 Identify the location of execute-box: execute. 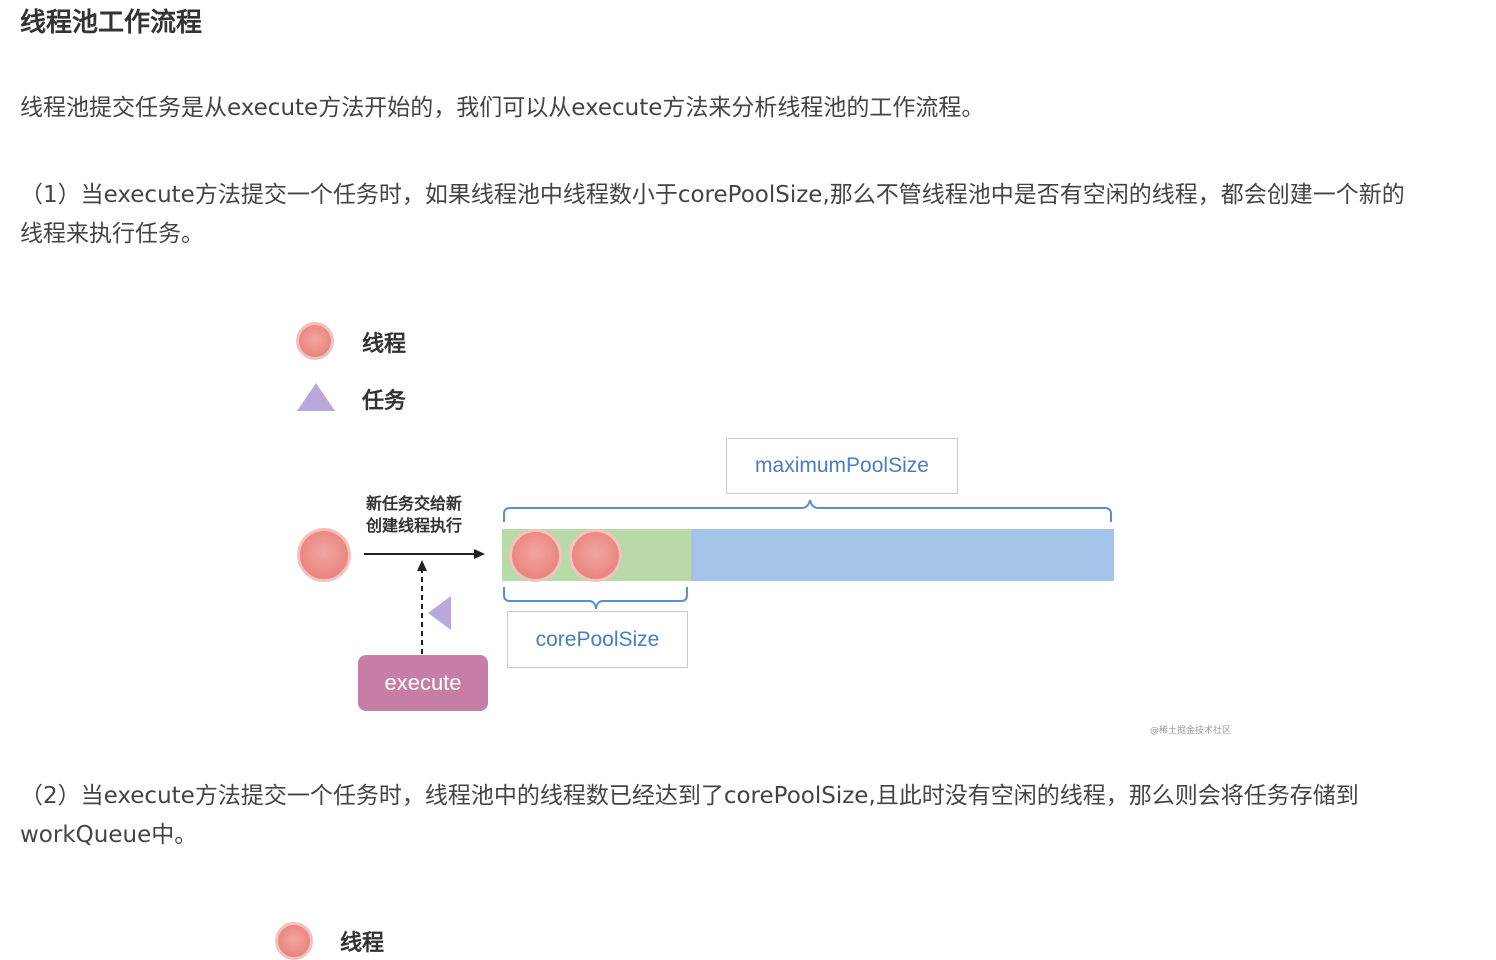
(423, 683).